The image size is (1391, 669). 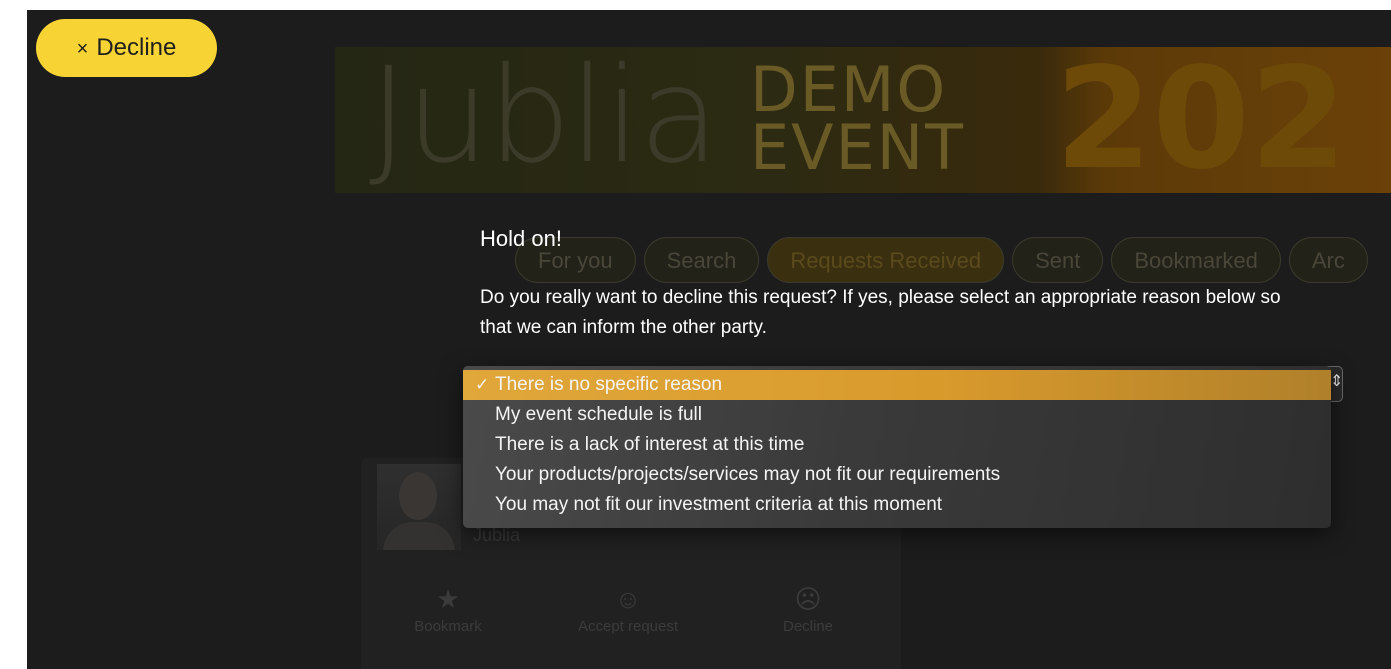 What do you see at coordinates (650, 444) in the screenshot?
I see `reason-option-label: There is a lack of interest at this time` at bounding box center [650, 444].